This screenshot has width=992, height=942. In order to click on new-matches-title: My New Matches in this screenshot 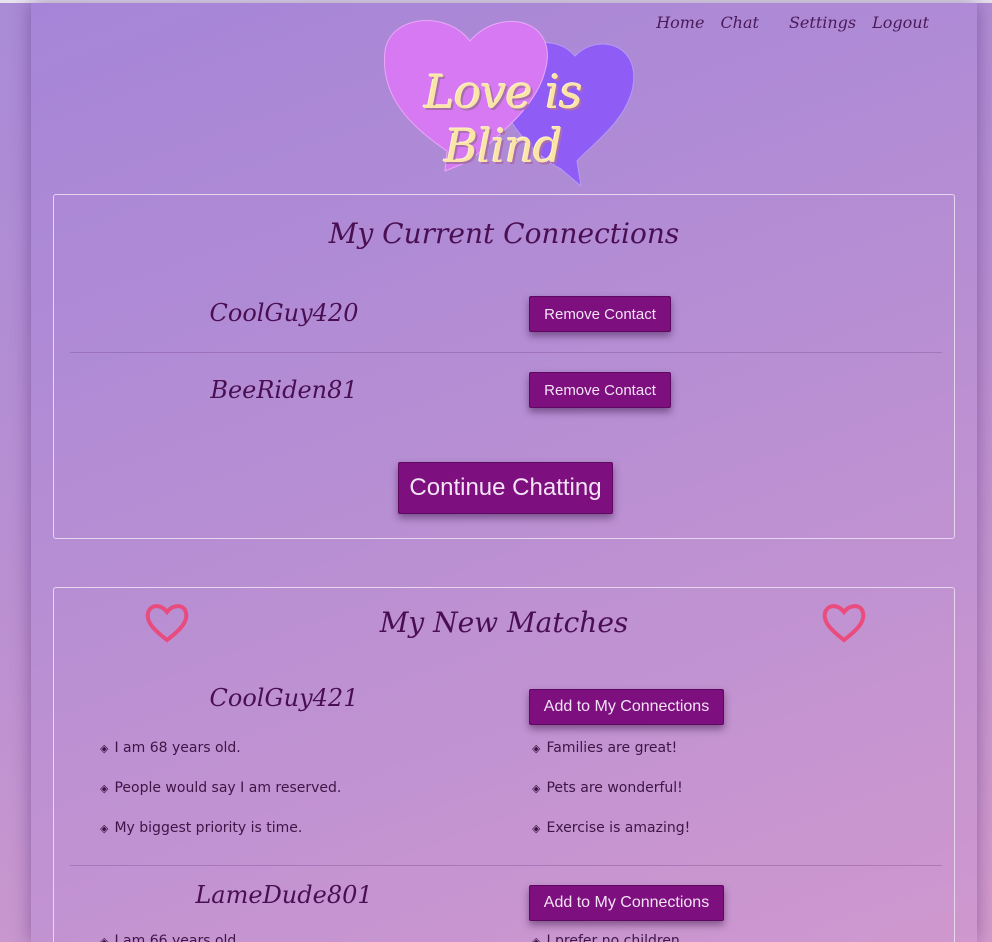, I will do `click(504, 622)`.